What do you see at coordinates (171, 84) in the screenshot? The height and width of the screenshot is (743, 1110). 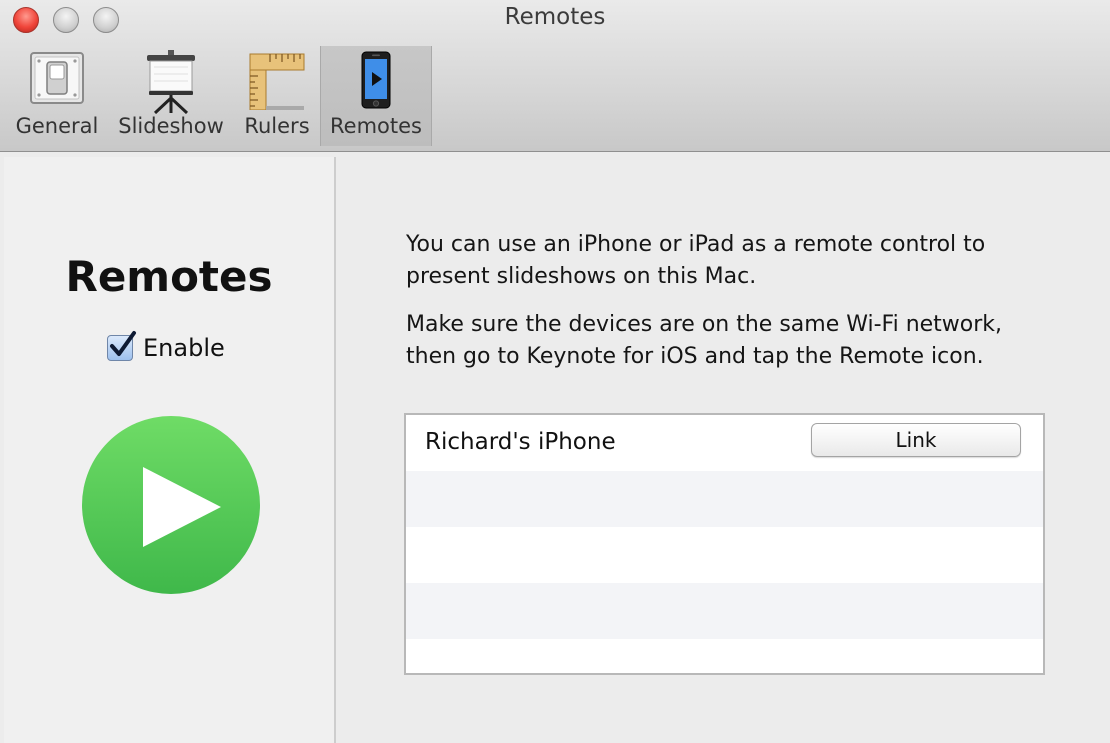 I see `projector-screen-icon` at bounding box center [171, 84].